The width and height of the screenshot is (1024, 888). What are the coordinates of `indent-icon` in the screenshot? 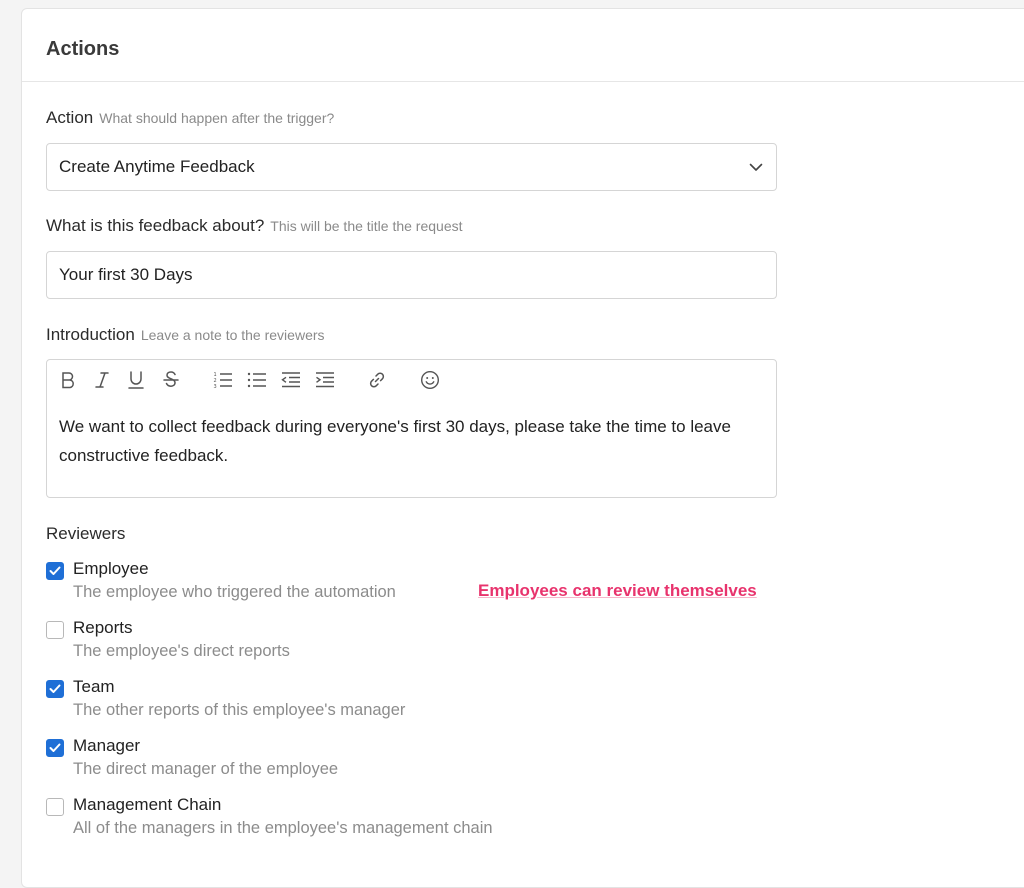 It's located at (325, 380).